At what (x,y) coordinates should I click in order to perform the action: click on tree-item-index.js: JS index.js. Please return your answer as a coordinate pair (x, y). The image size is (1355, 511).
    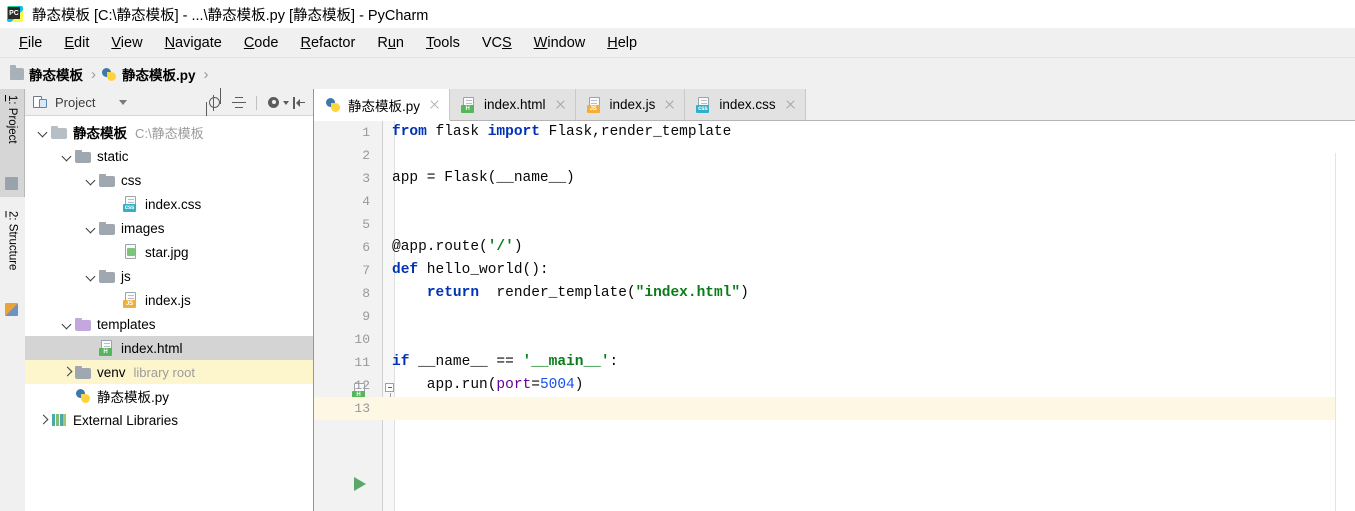
    Looking at the image, I should click on (169, 300).